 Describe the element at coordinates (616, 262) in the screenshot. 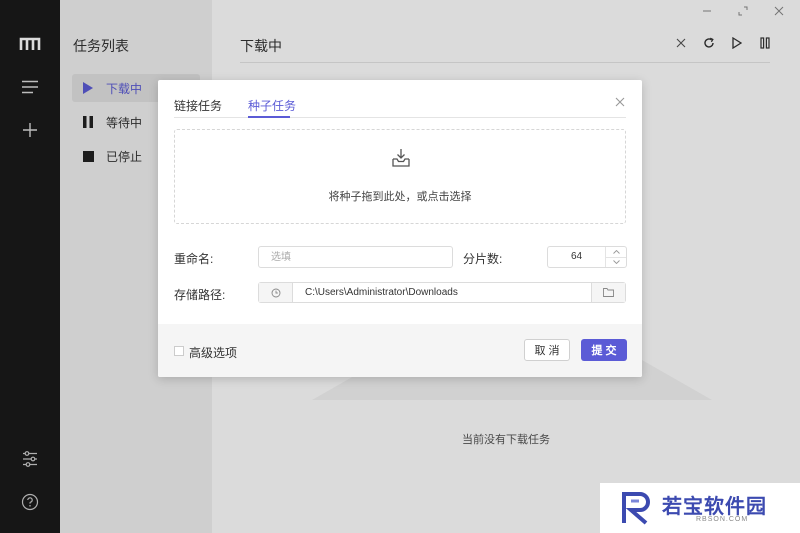

I see `chevron-down-icon` at that location.